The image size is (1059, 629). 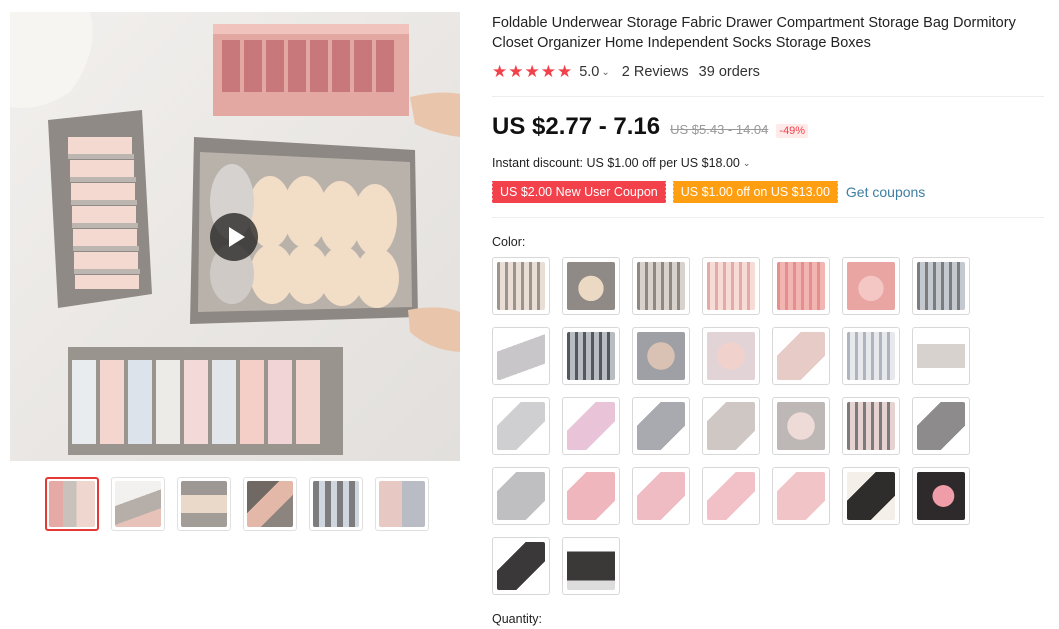 What do you see at coordinates (578, 192) in the screenshot?
I see `new-user-coupon: US $2.00 New User Coupon` at bounding box center [578, 192].